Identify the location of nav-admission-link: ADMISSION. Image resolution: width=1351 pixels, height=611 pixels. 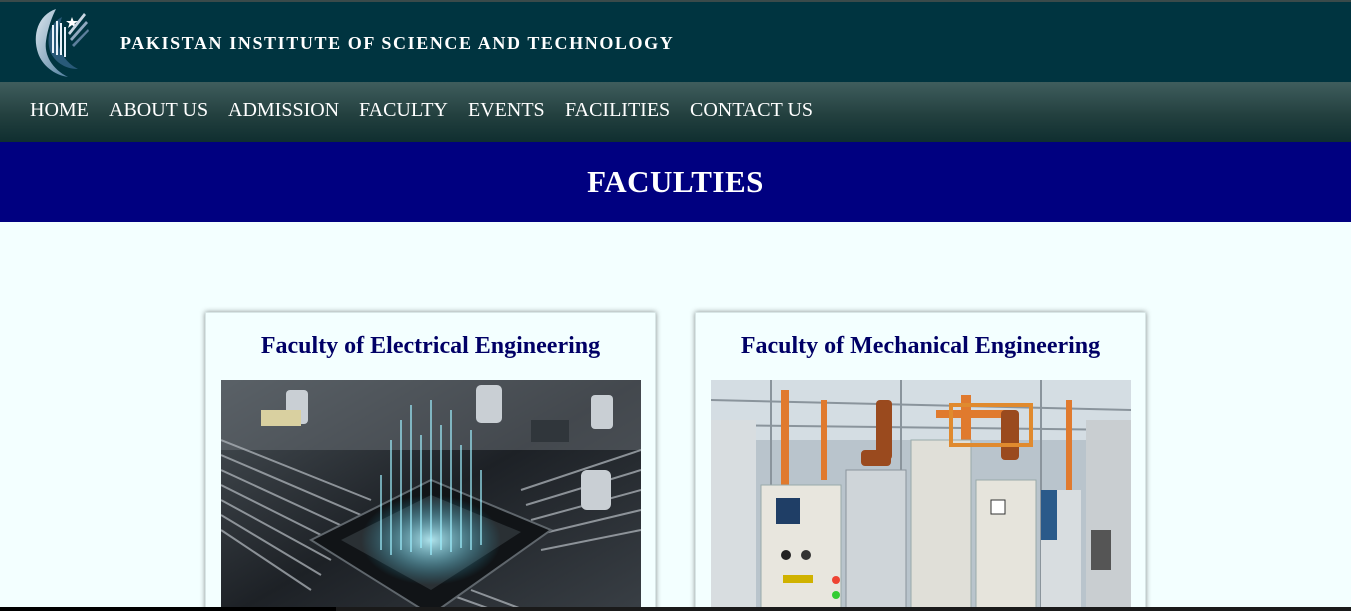
(283, 110).